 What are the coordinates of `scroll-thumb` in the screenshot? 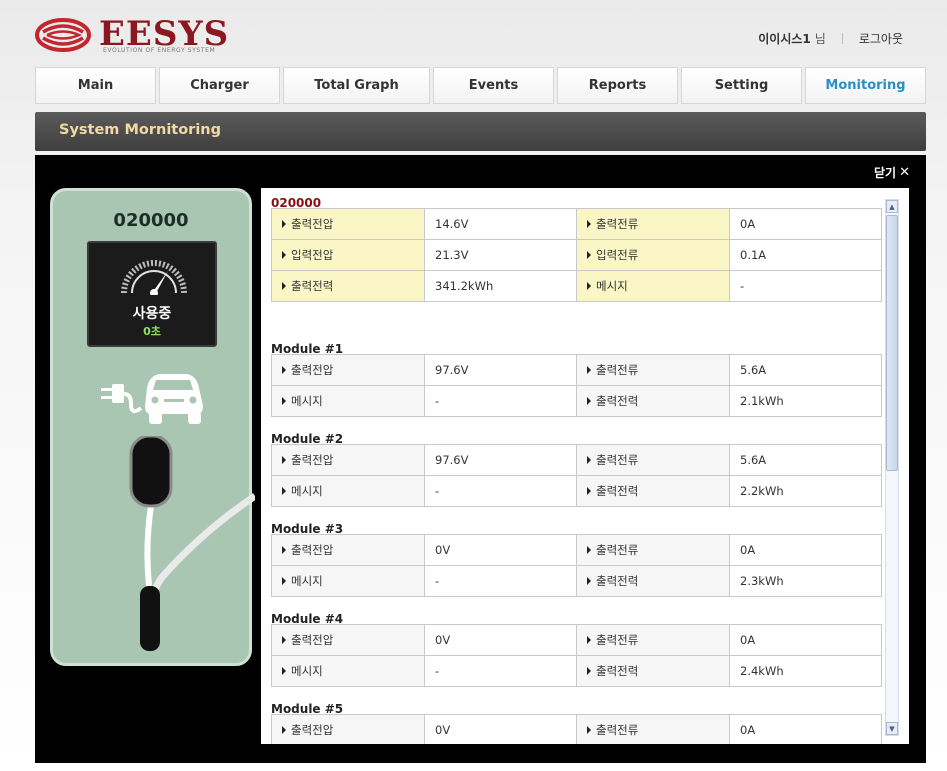 It's located at (892, 343).